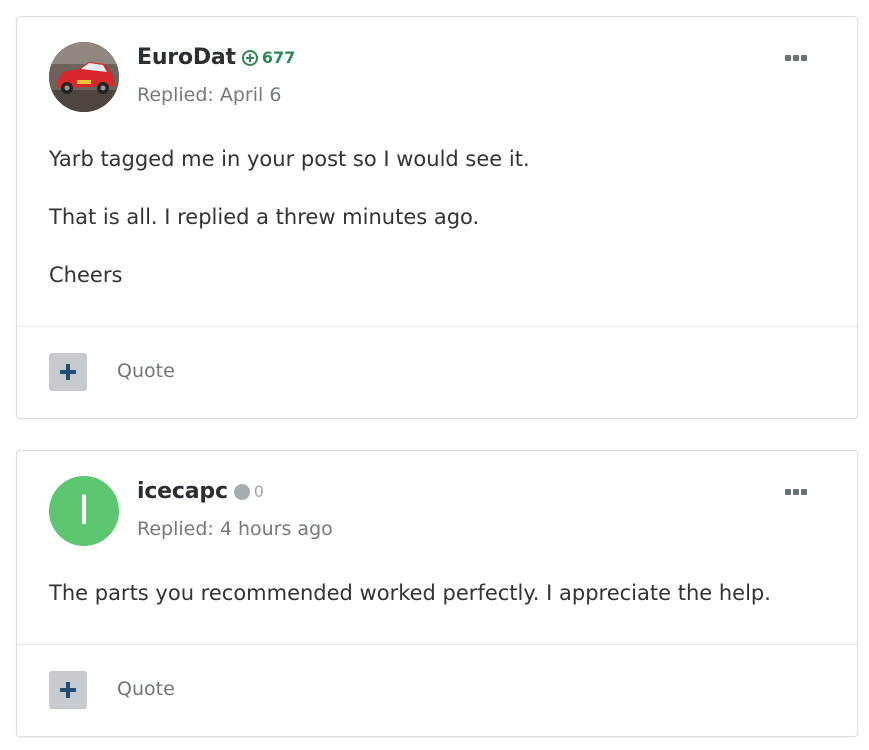 Image resolution: width=869 pixels, height=750 pixels. I want to click on author-avatar: I, so click(84, 511).